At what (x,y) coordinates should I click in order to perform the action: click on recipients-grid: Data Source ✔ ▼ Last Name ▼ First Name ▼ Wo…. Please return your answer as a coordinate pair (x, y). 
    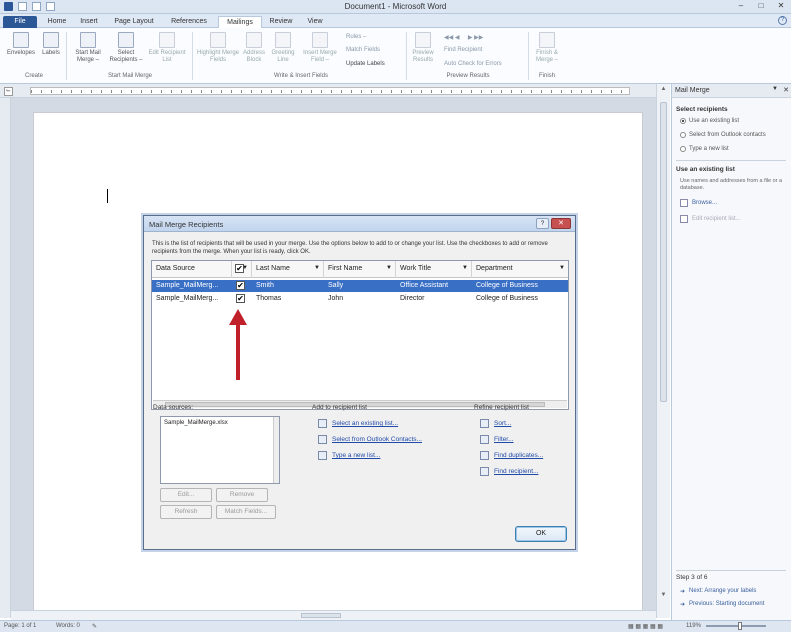
    Looking at the image, I should click on (360, 335).